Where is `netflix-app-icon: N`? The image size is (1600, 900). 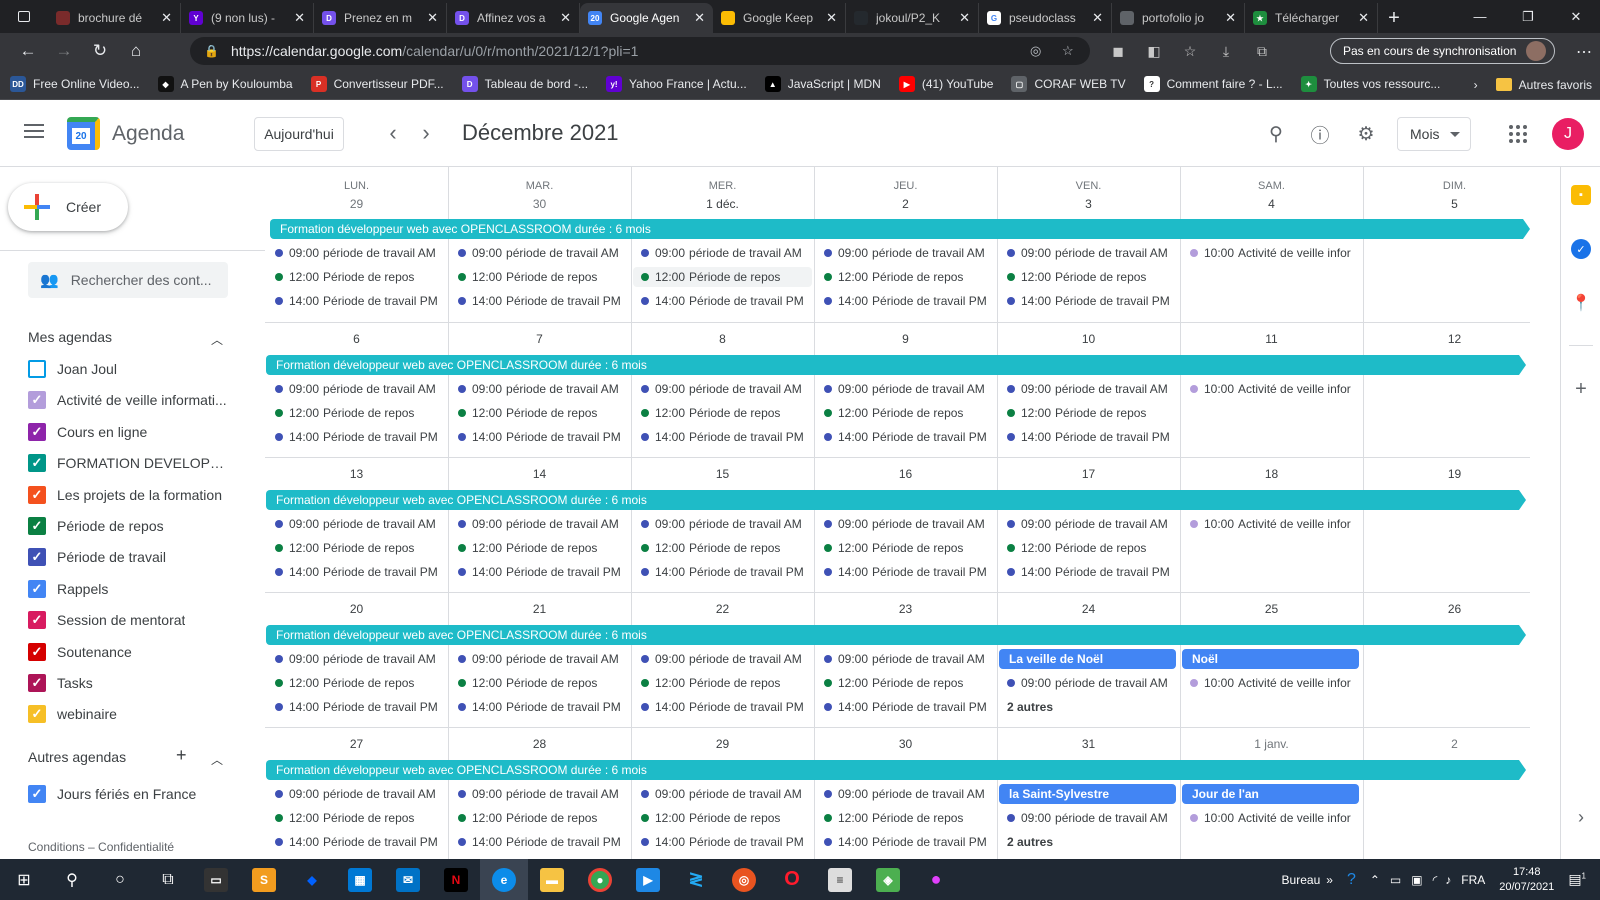
netflix-app-icon: N is located at coordinates (456, 879).